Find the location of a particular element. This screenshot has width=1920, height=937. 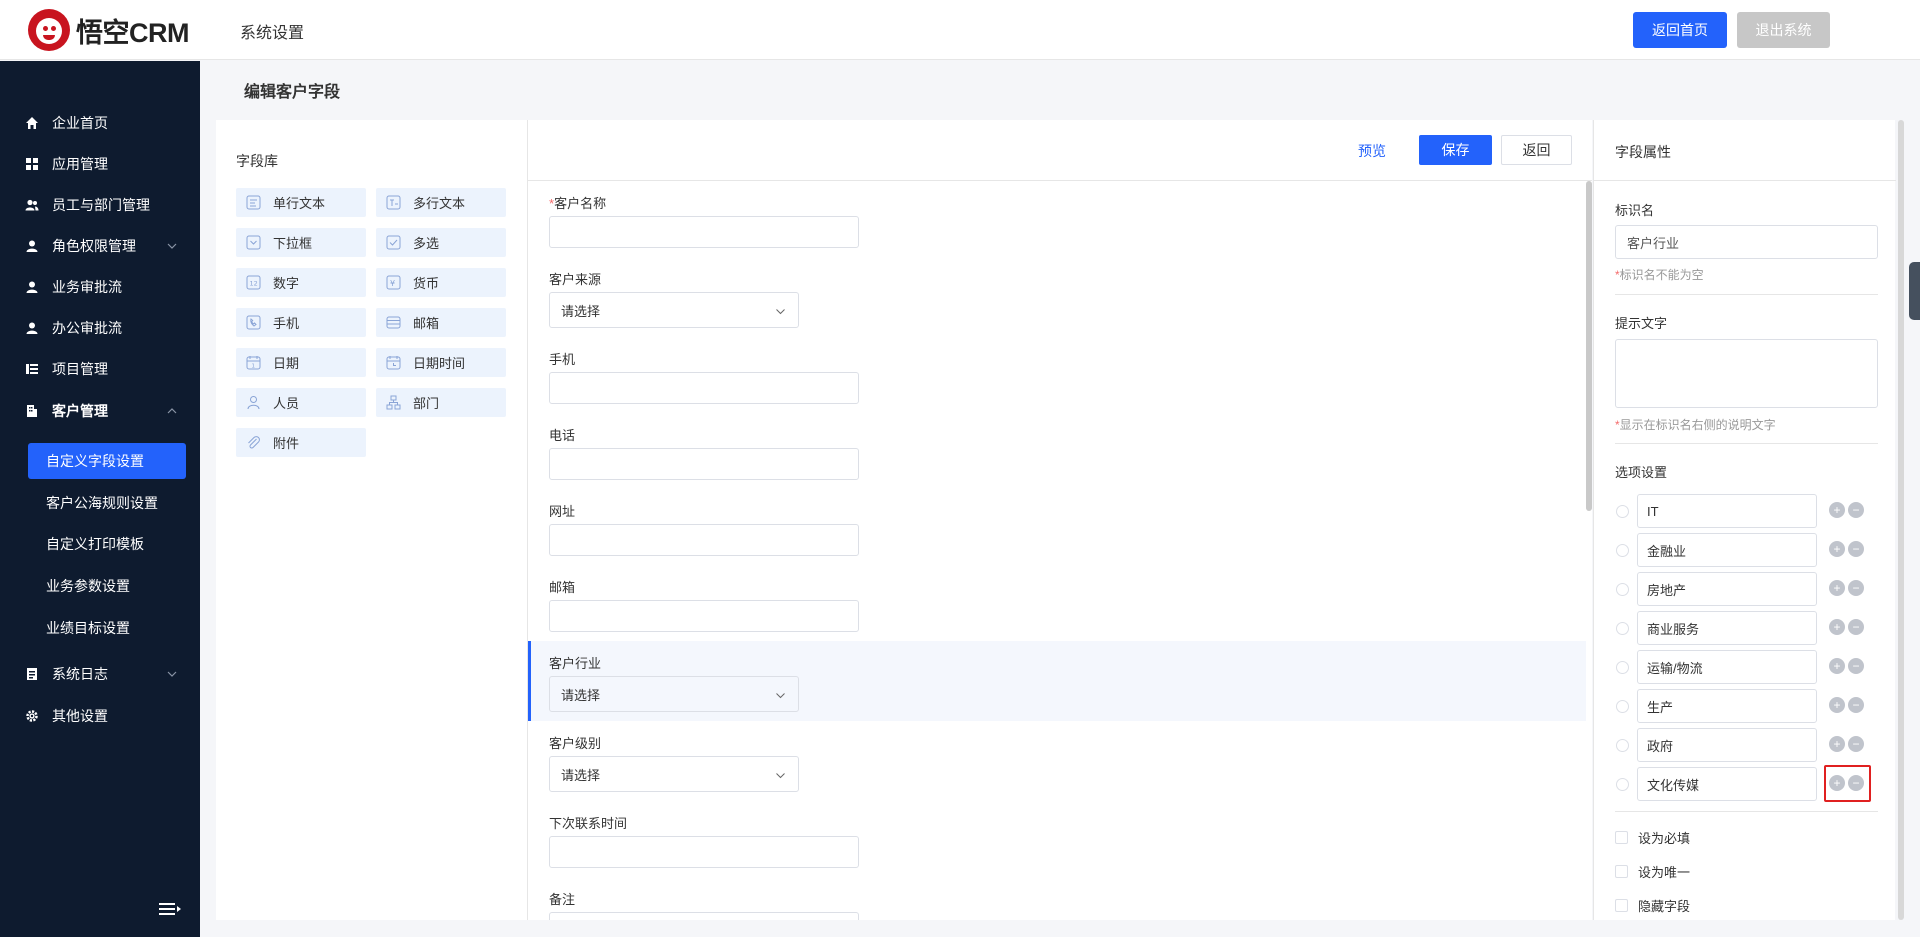

sidebar-item-apps: 应用管理 is located at coordinates (100, 164).